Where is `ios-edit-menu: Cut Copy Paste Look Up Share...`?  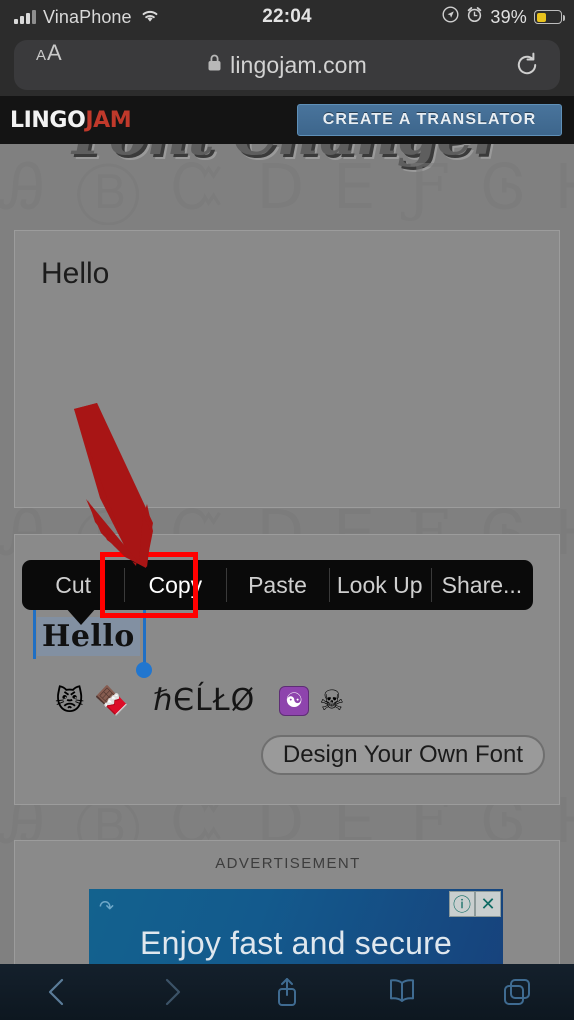 ios-edit-menu: Cut Copy Paste Look Up Share... is located at coordinates (277, 585).